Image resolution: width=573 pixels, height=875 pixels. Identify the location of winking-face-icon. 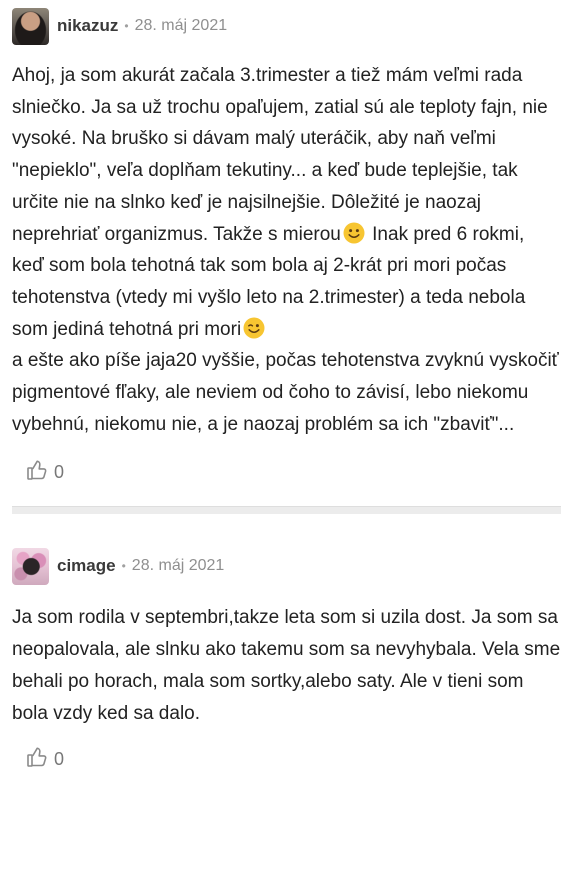
(254, 328).